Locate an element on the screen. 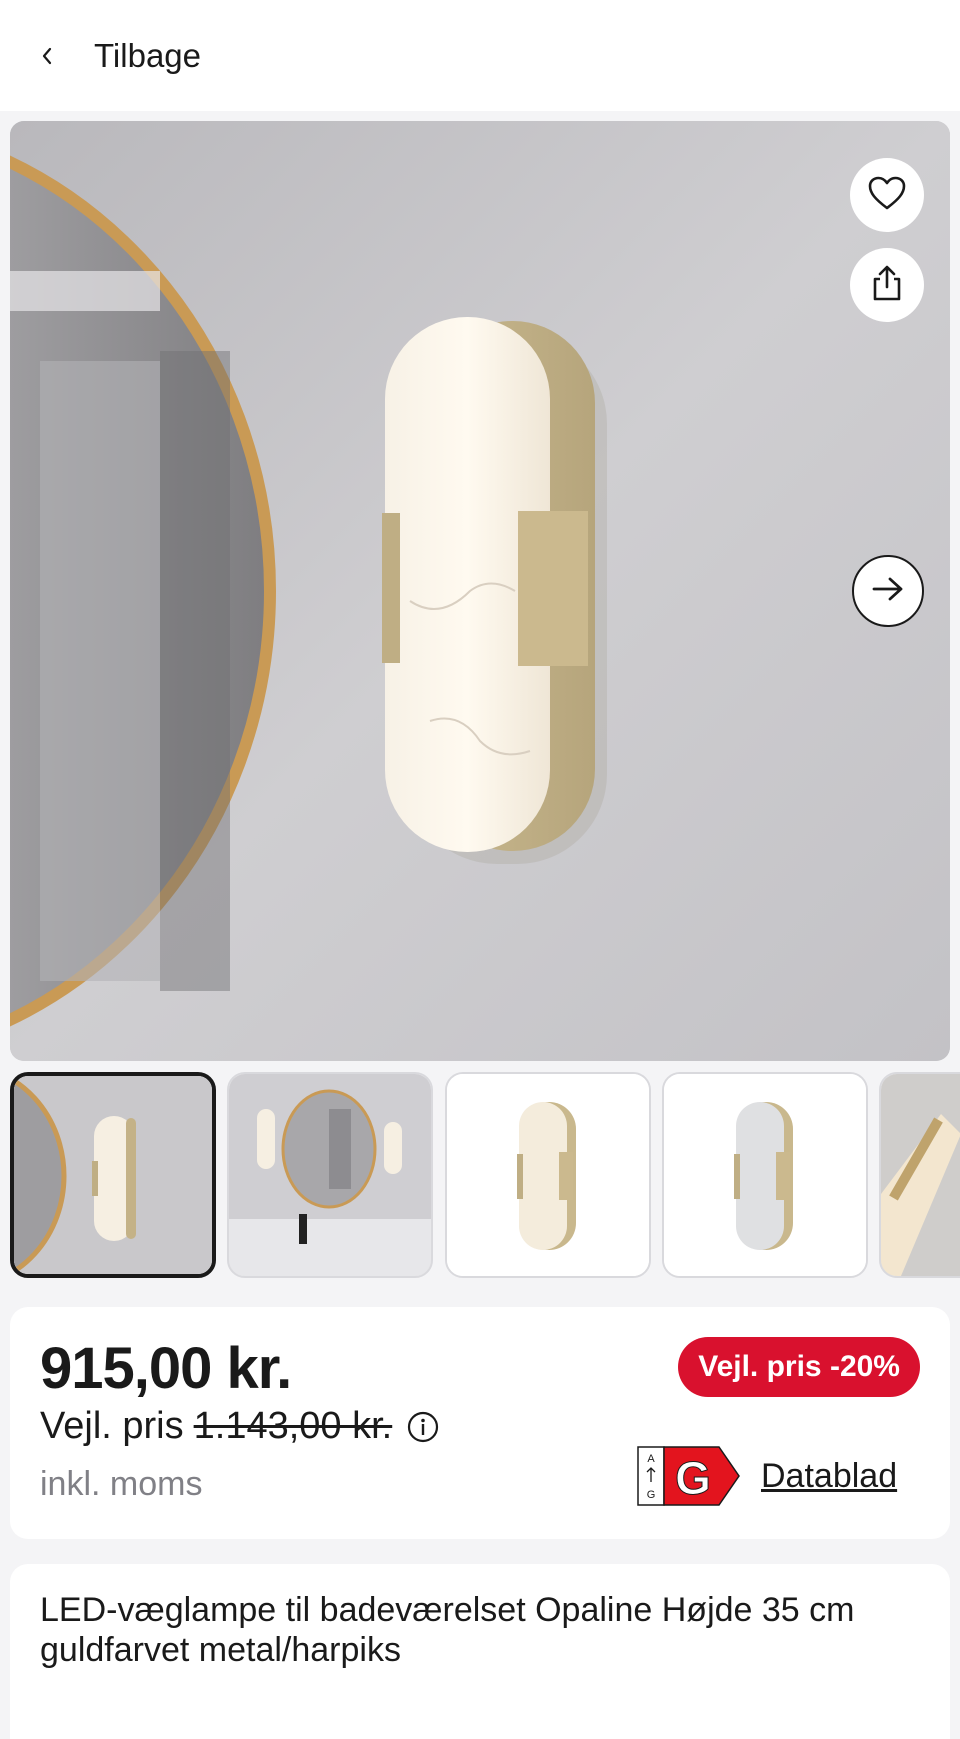 This screenshot has width=960, height=1739. rrp-old-price: 1.143,00 kr. is located at coordinates (293, 1426).